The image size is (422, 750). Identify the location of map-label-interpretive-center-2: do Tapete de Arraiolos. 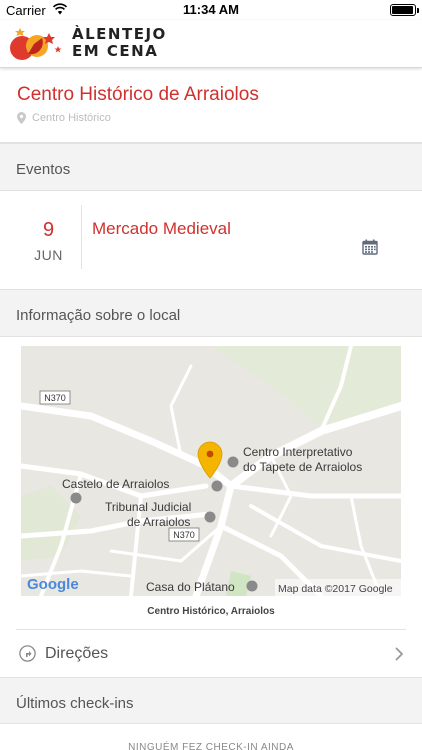
(302, 467).